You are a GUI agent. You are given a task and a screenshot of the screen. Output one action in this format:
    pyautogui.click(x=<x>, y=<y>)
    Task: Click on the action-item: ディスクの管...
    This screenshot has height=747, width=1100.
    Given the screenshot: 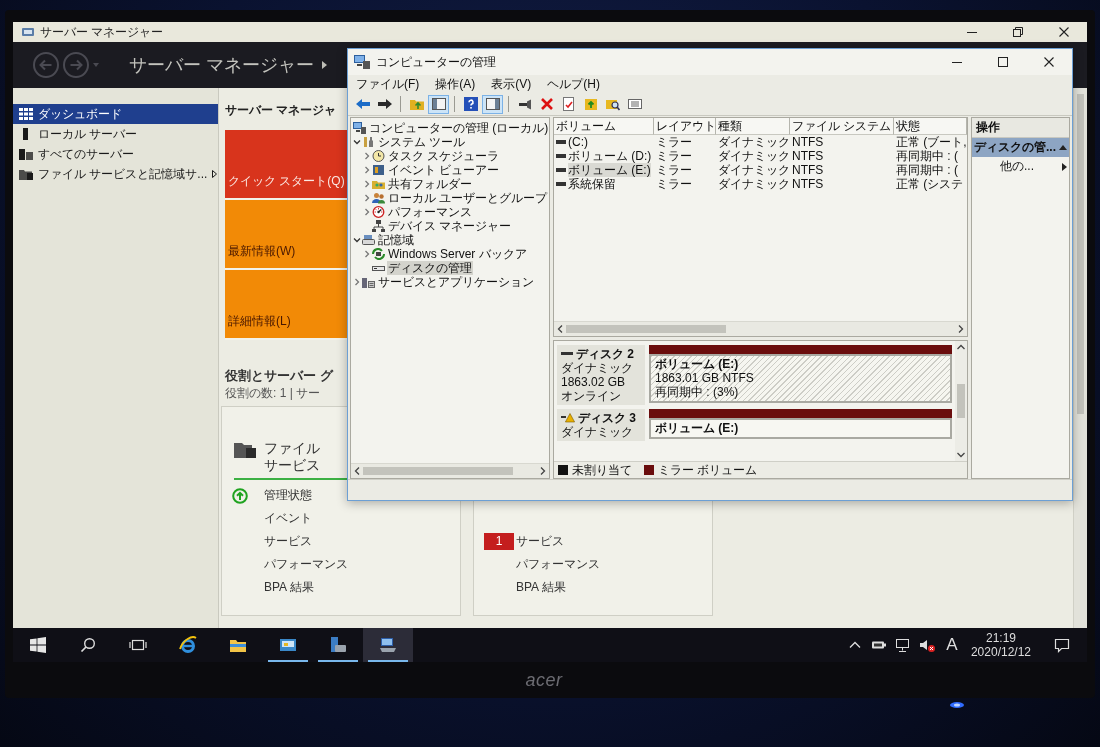 What is the action you would take?
    pyautogui.click(x=1020, y=147)
    